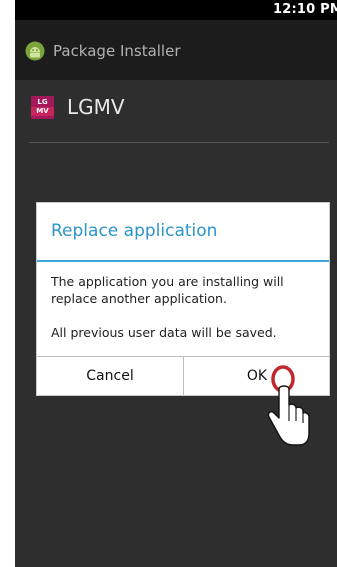 This screenshot has height=567, width=337. I want to click on lgmv-app-icon: LG MV, so click(42, 107).